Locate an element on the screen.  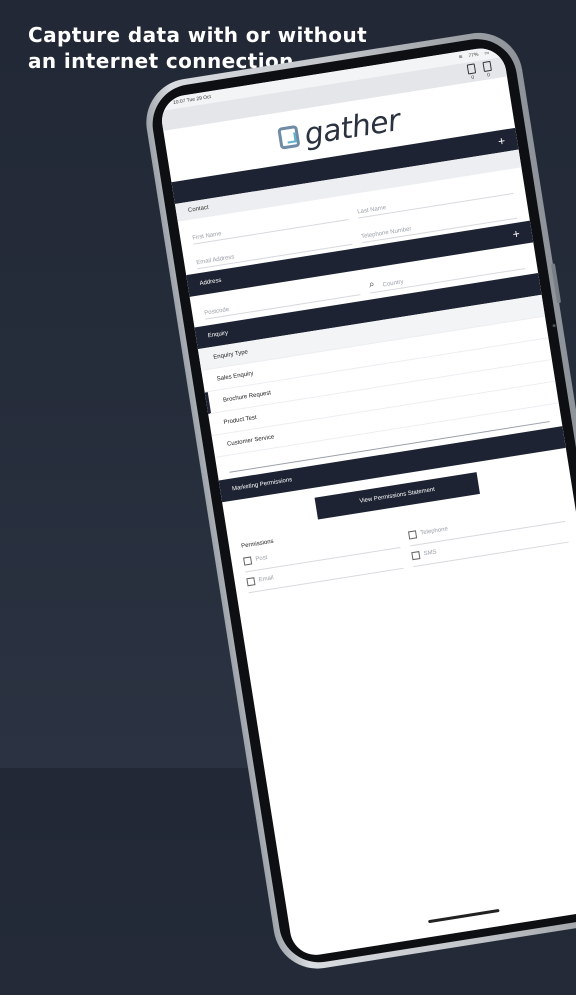
country-placeholder: Country is located at coordinates (393, 284).